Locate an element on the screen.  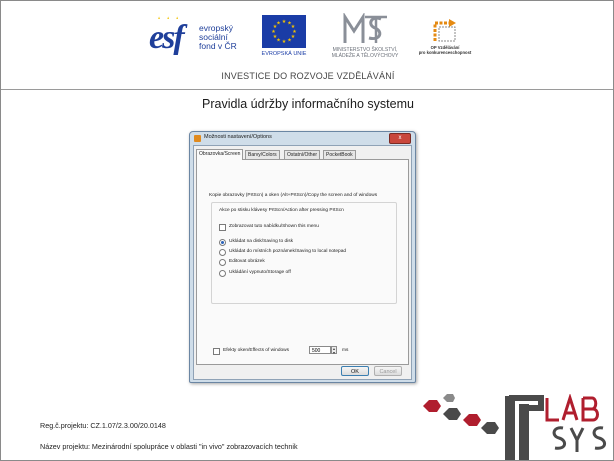
dialog-title: Možnosti nastavení/Options is located at coordinates (238, 137).